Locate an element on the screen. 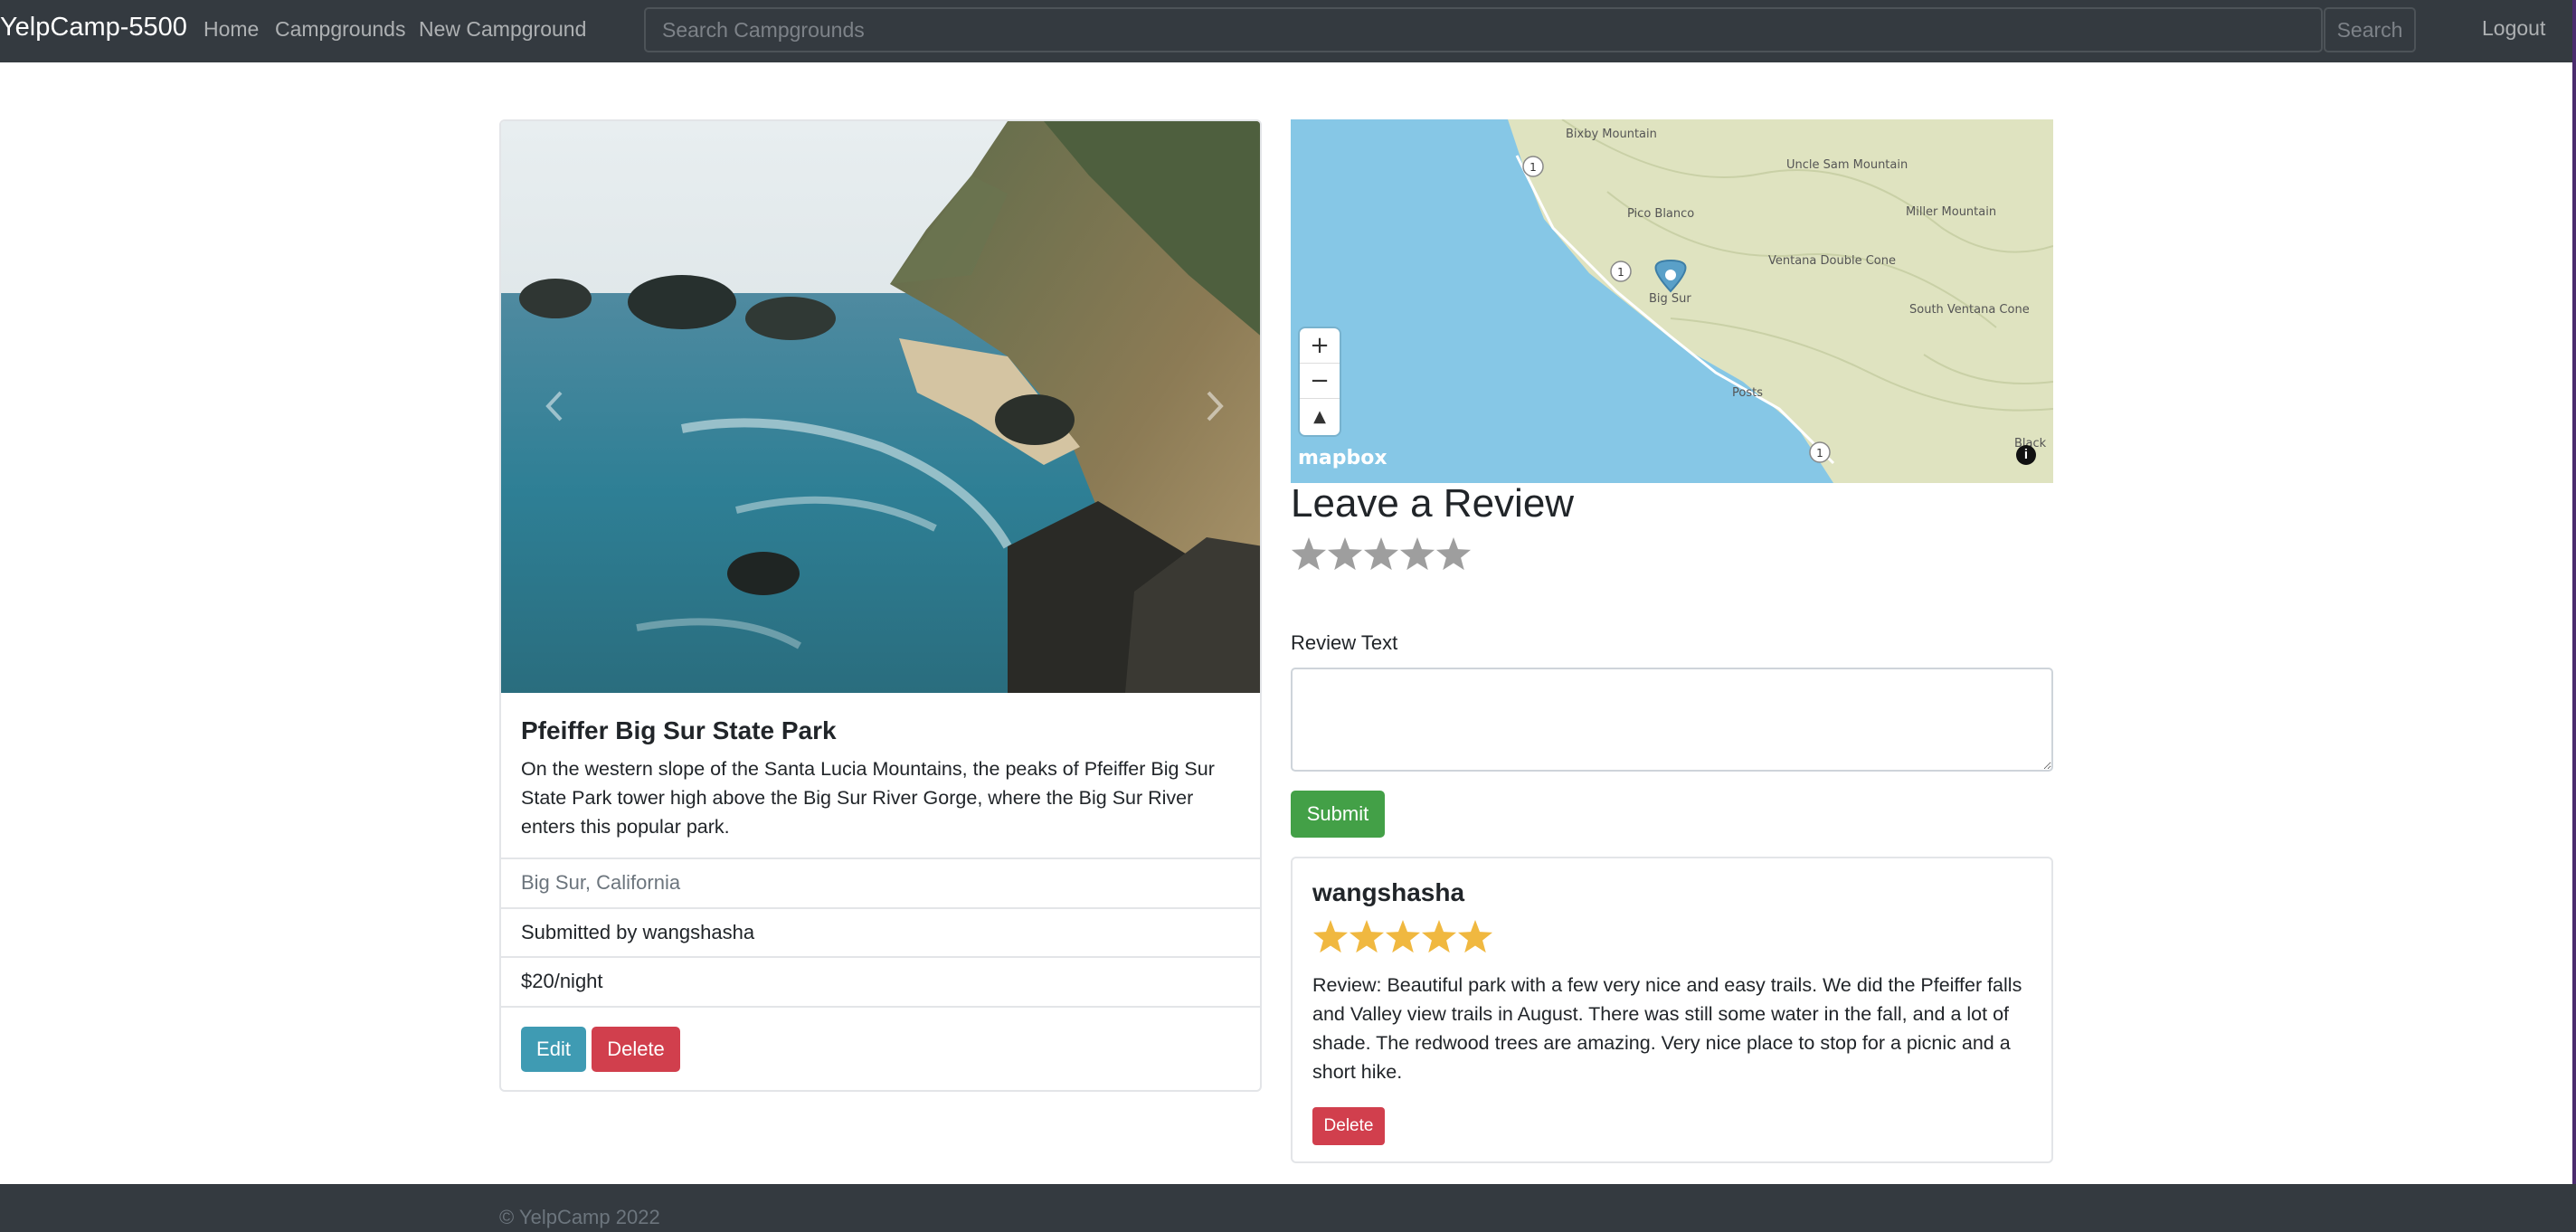 The height and width of the screenshot is (1232, 2576). zoom-in-button: + is located at coordinates (1320, 346).